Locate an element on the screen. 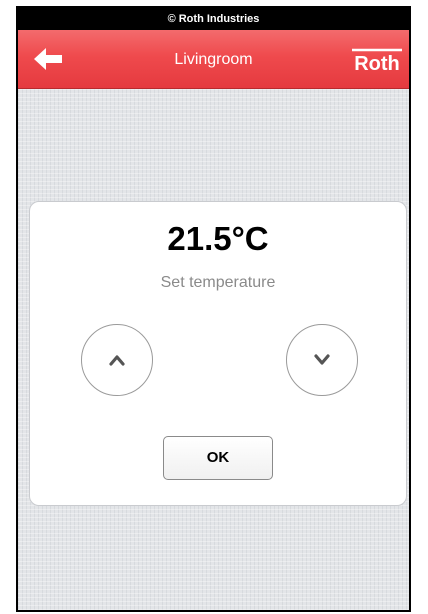 The image size is (428, 614). chevron-down-icon is located at coordinates (322, 359).